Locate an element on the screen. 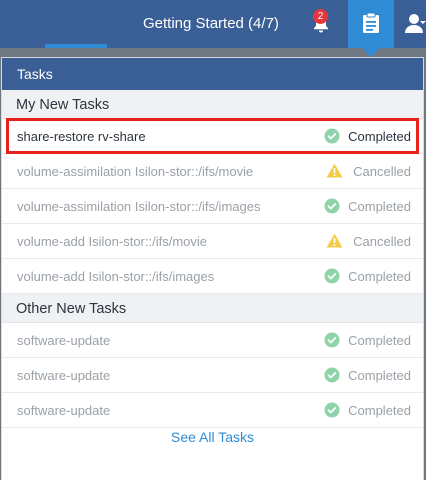  getting-started-link: Getting Started (4/7) is located at coordinates (211, 23).